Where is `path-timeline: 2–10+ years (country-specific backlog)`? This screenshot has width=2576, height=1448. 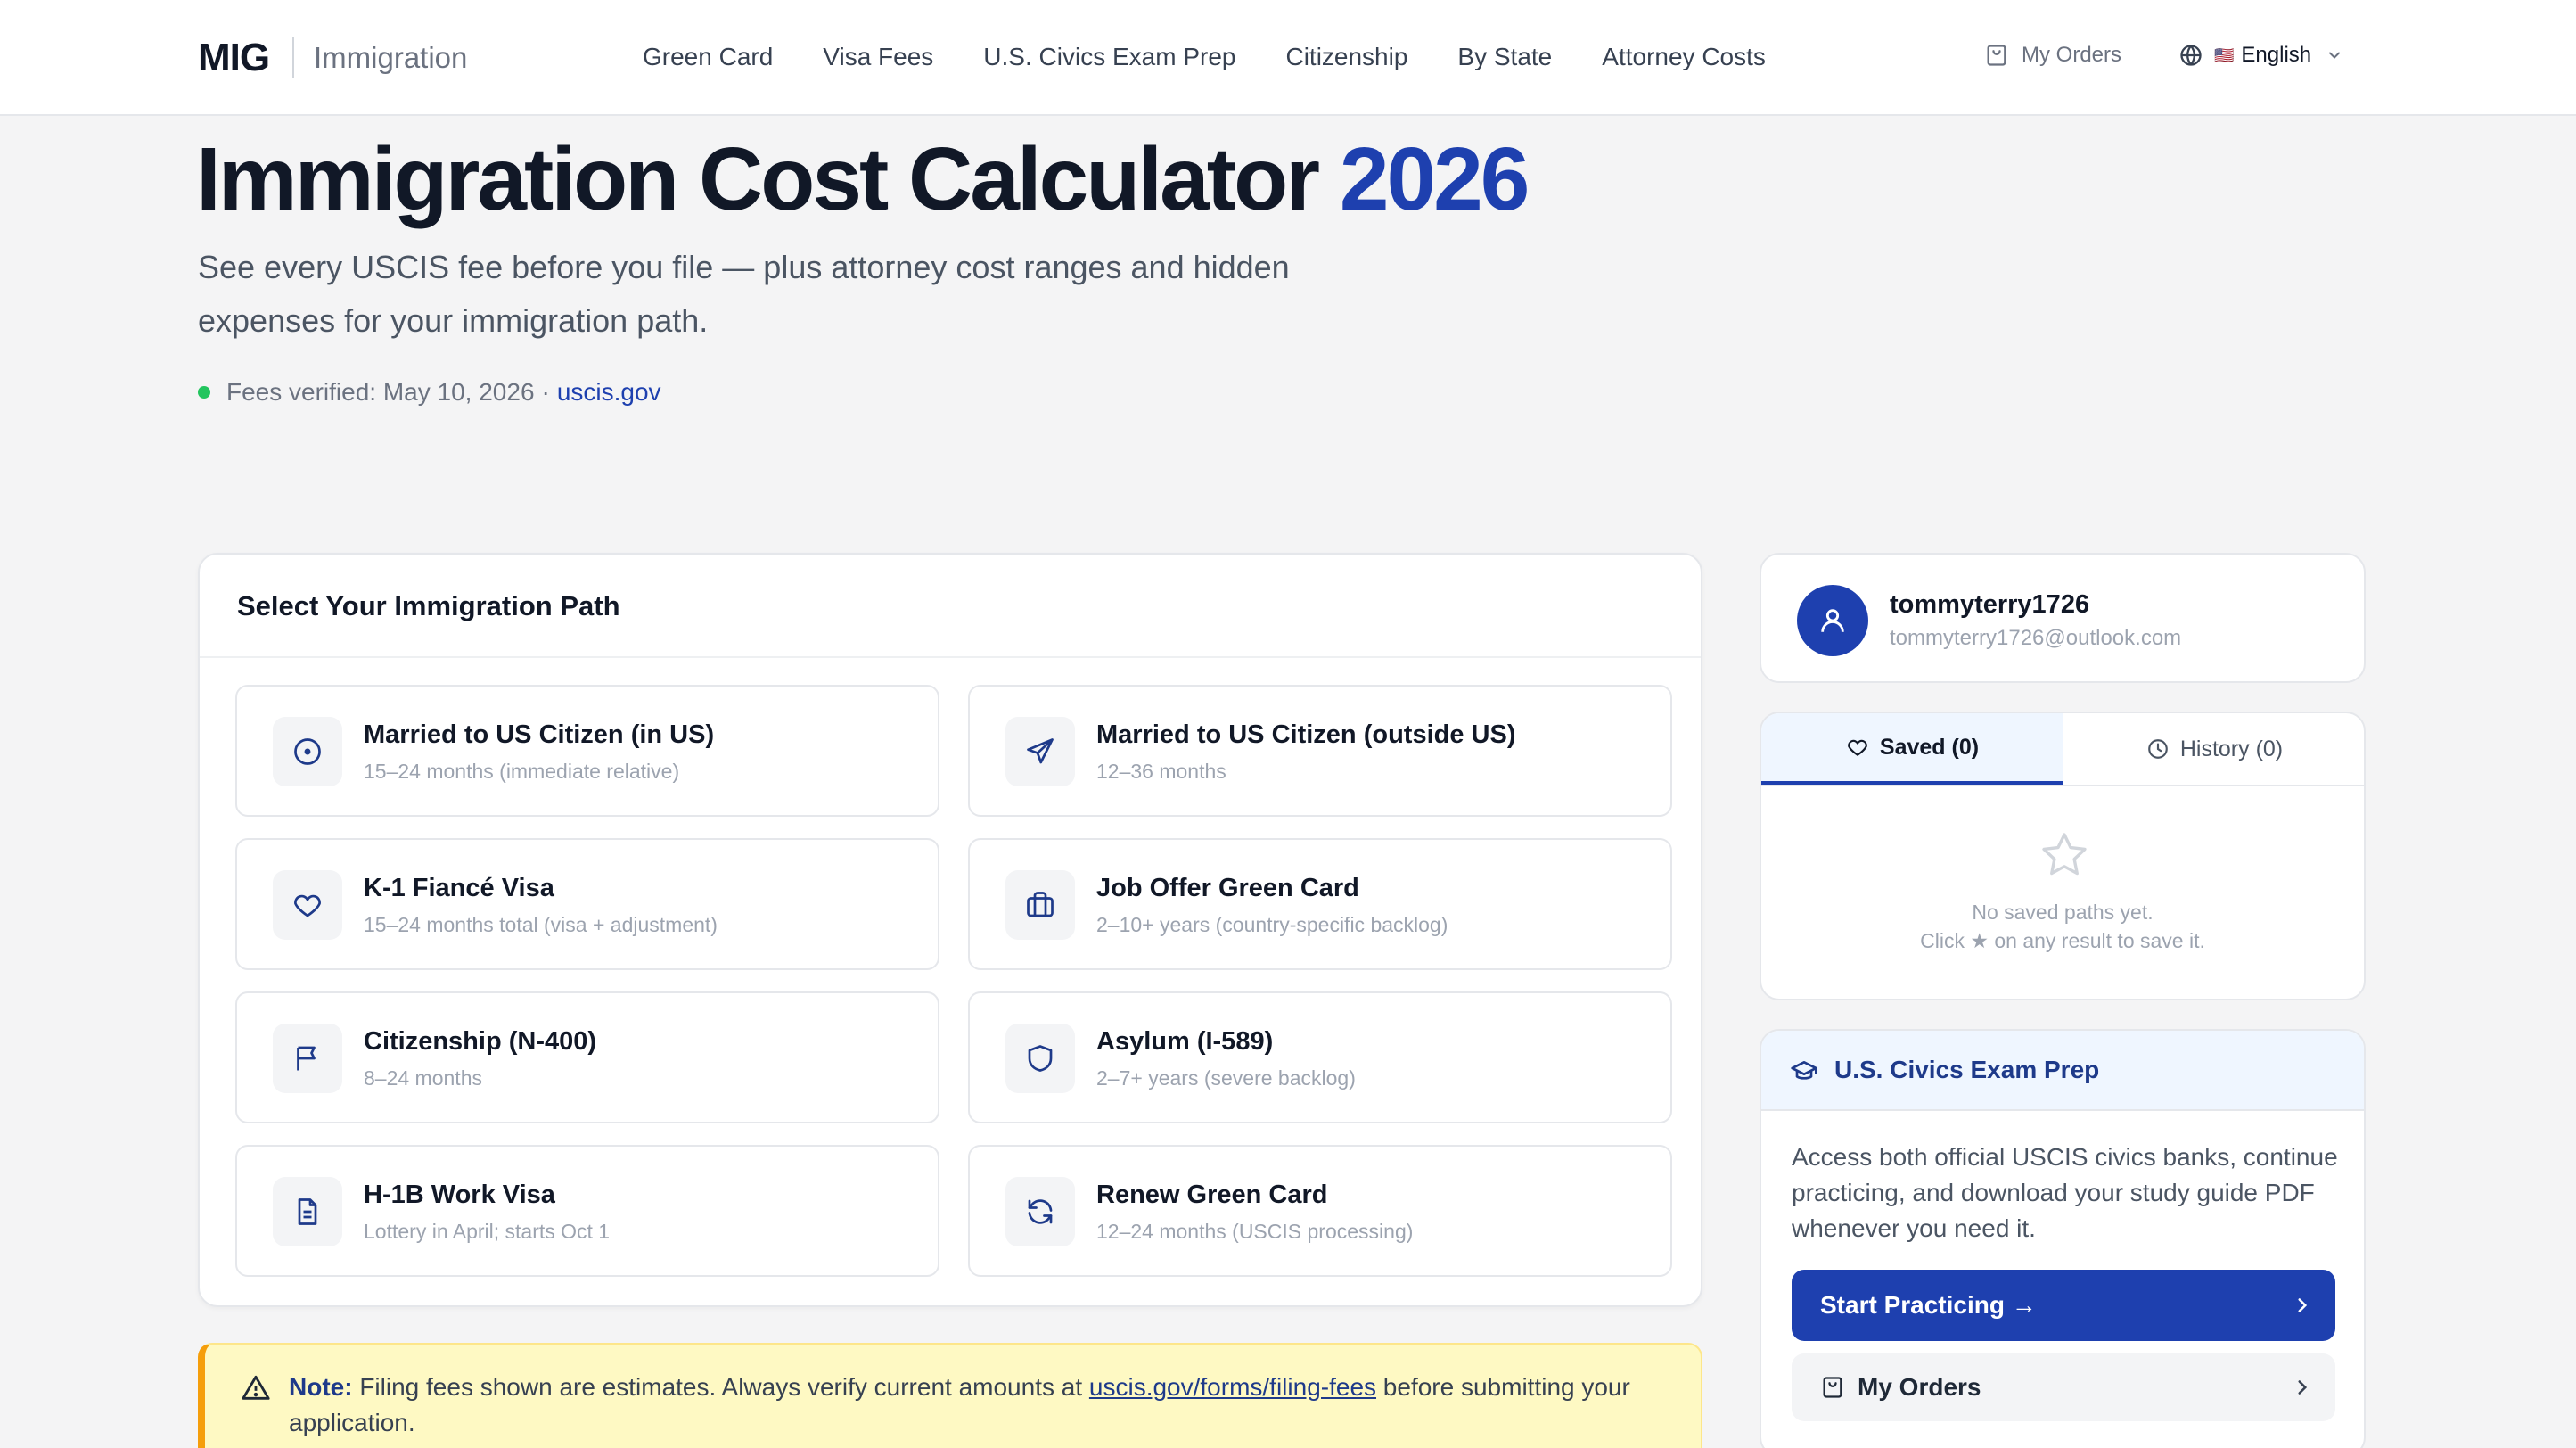
path-timeline: 2–10+ years (country-specific backlog) is located at coordinates (1272, 924).